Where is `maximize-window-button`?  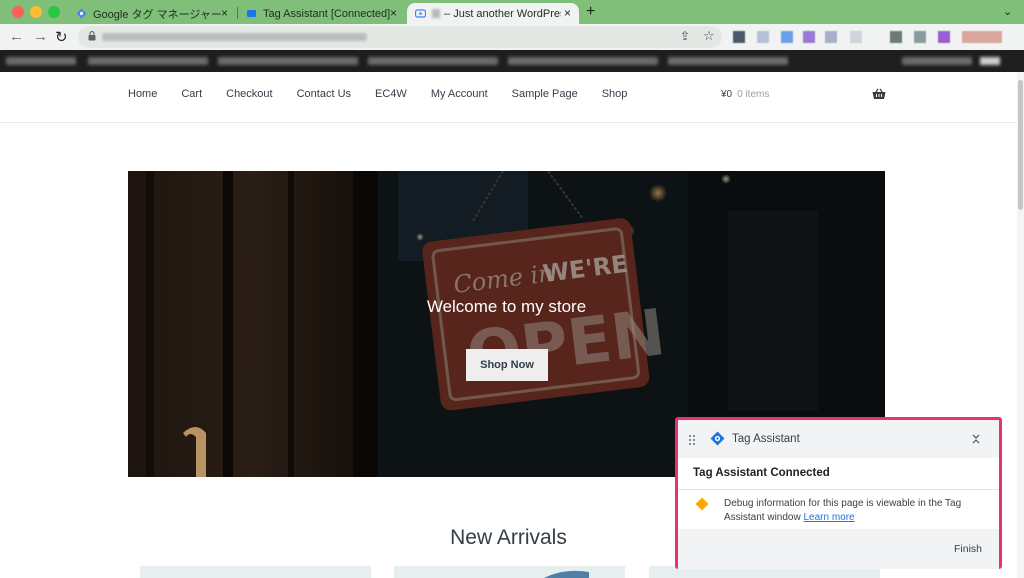
maximize-window-button is located at coordinates (54, 12).